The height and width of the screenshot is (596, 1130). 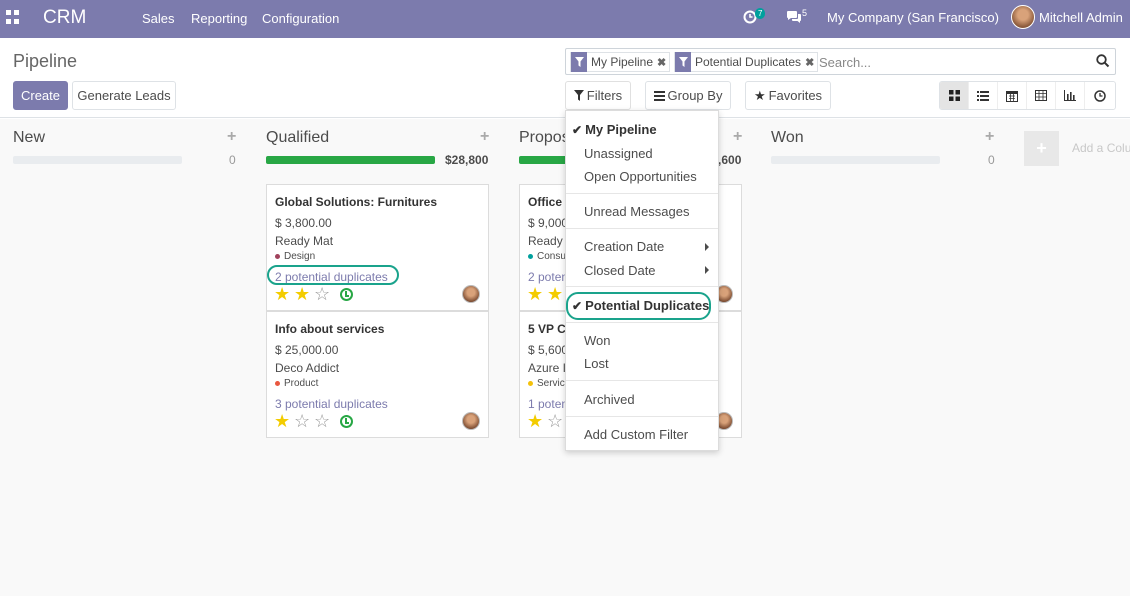 What do you see at coordinates (64, 18) in the screenshot?
I see `app-brand: CRM` at bounding box center [64, 18].